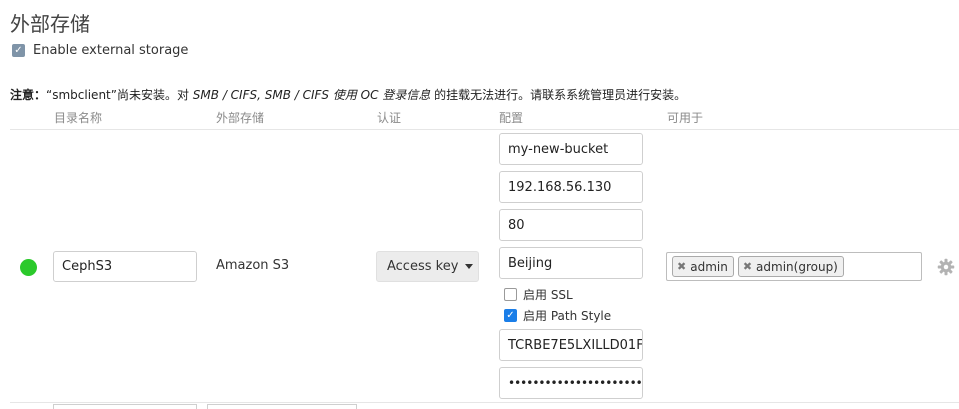 The image size is (959, 409). Describe the element at coordinates (253, 265) in the screenshot. I see `backend-label: Amazon S3` at that location.